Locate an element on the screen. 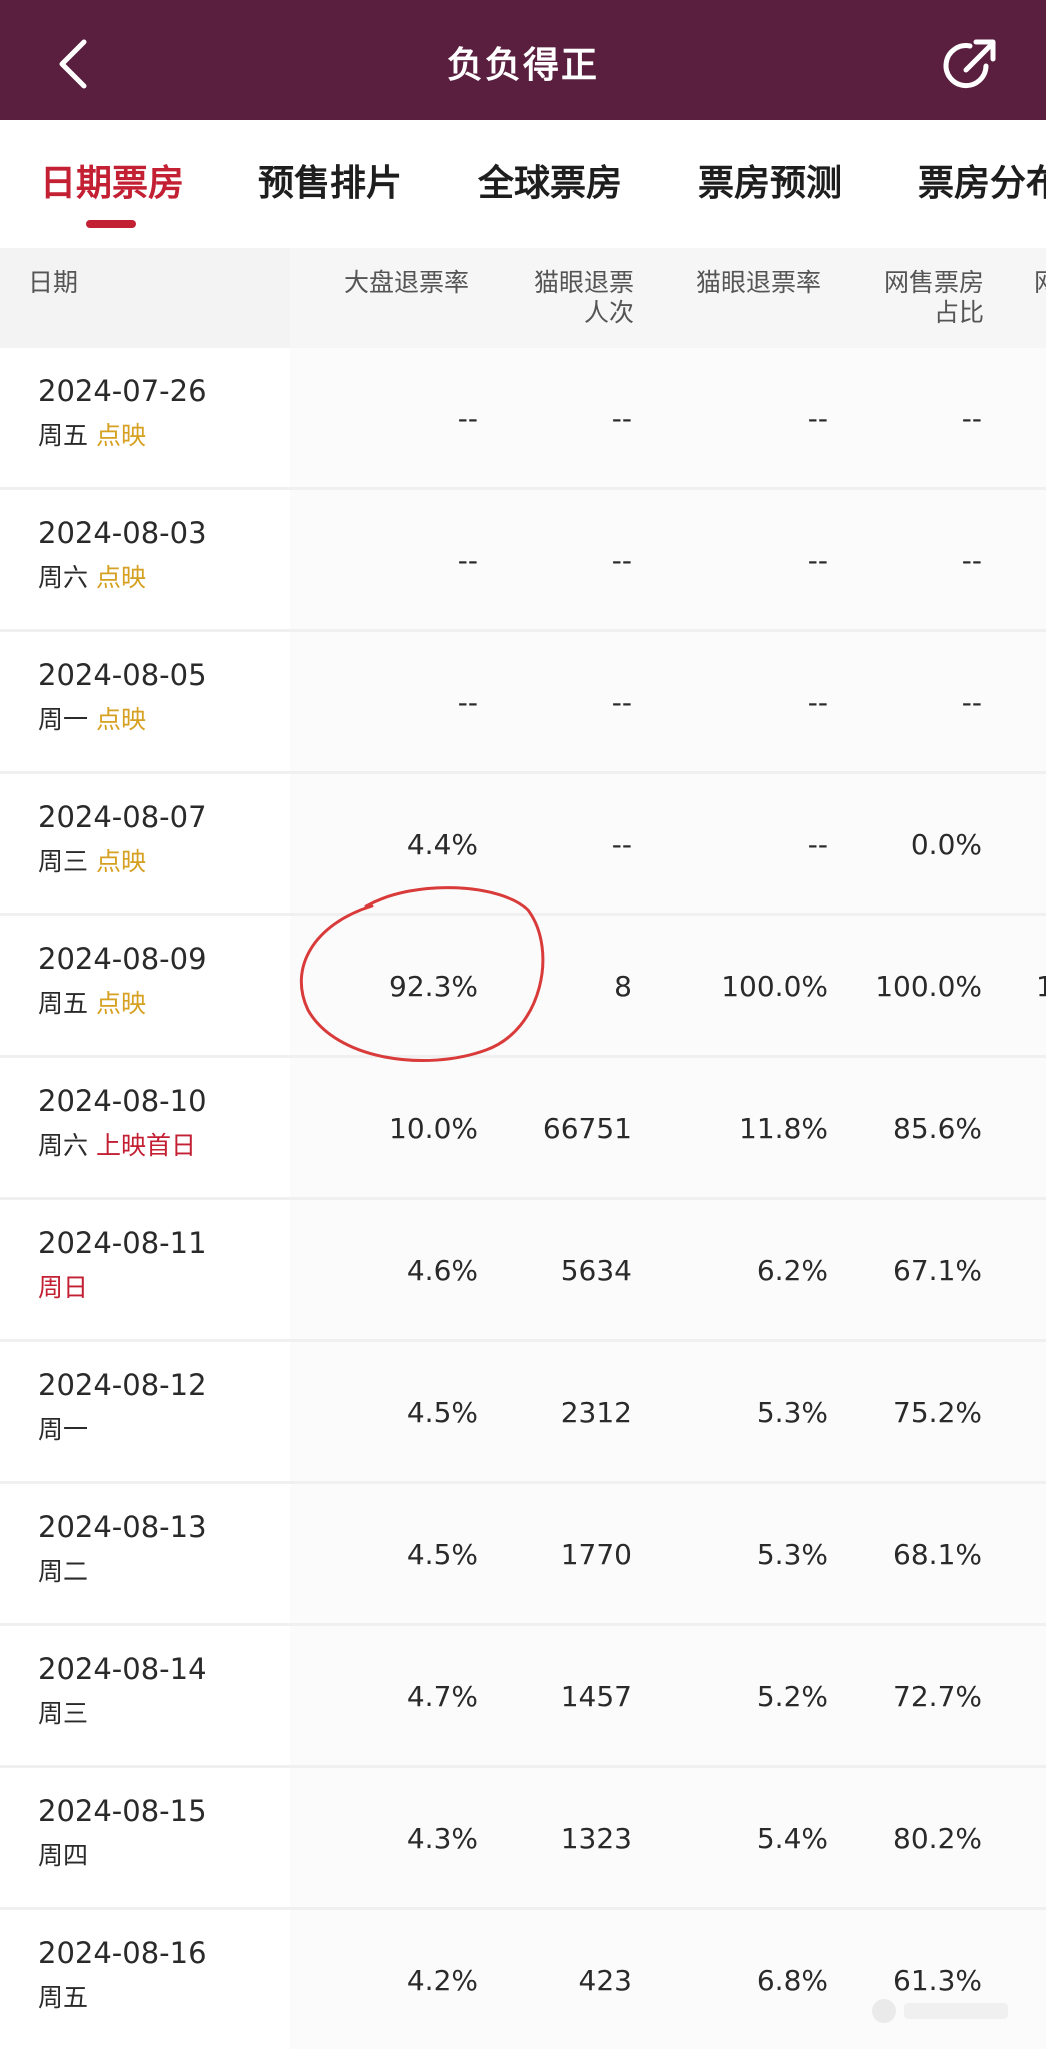 The width and height of the screenshot is (1046, 2049). row-date: 2024-08-14 is located at coordinates (122, 1669).